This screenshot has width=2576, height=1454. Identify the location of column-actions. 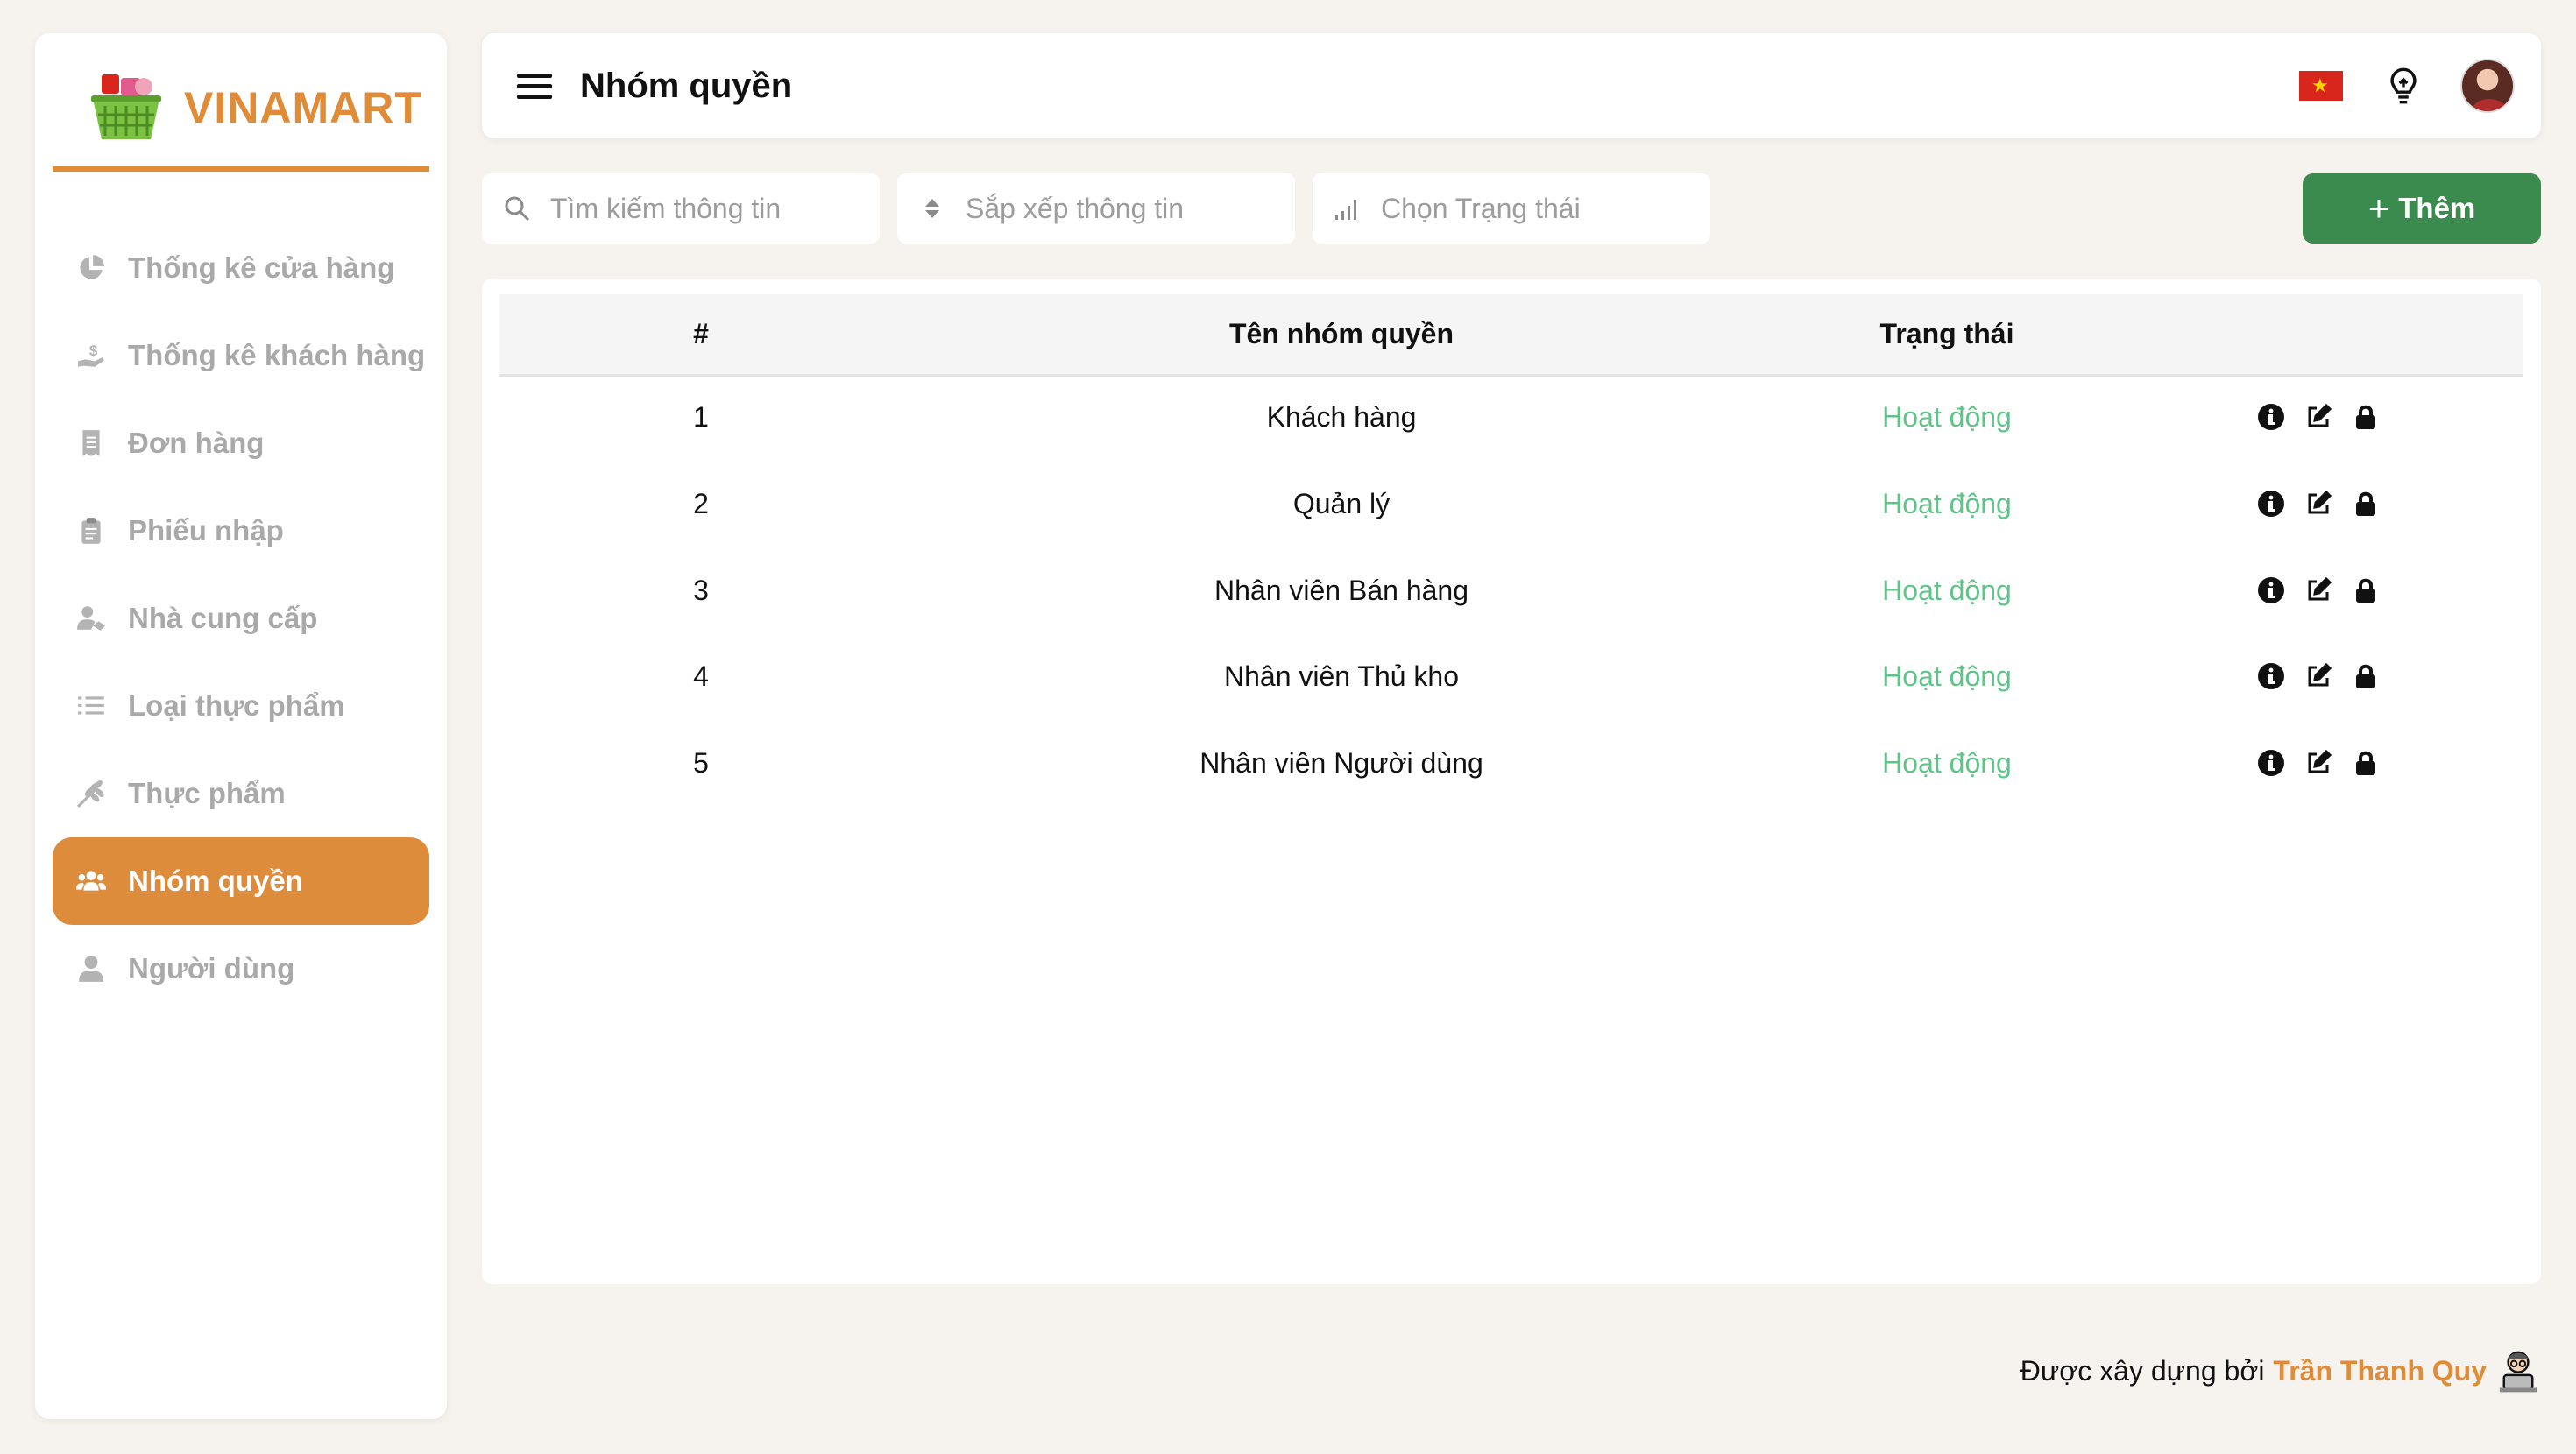
(2318, 334).